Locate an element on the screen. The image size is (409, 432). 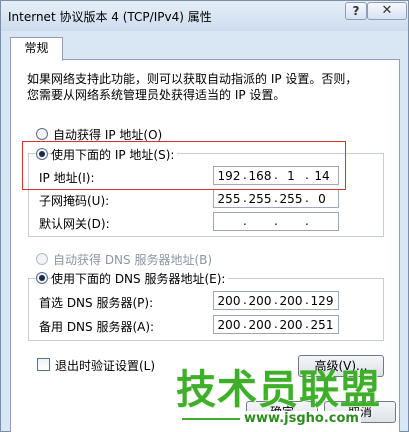
ip-octet-3: 1 is located at coordinates (291, 176).